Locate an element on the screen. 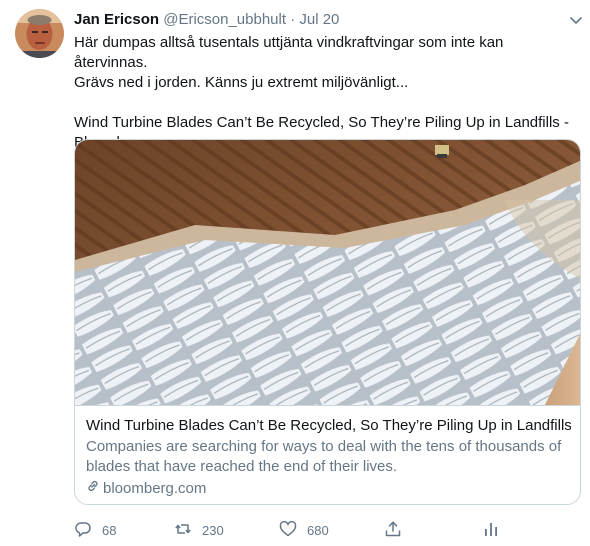 The width and height of the screenshot is (590, 546). like-button: 680 is located at coordinates (304, 530).